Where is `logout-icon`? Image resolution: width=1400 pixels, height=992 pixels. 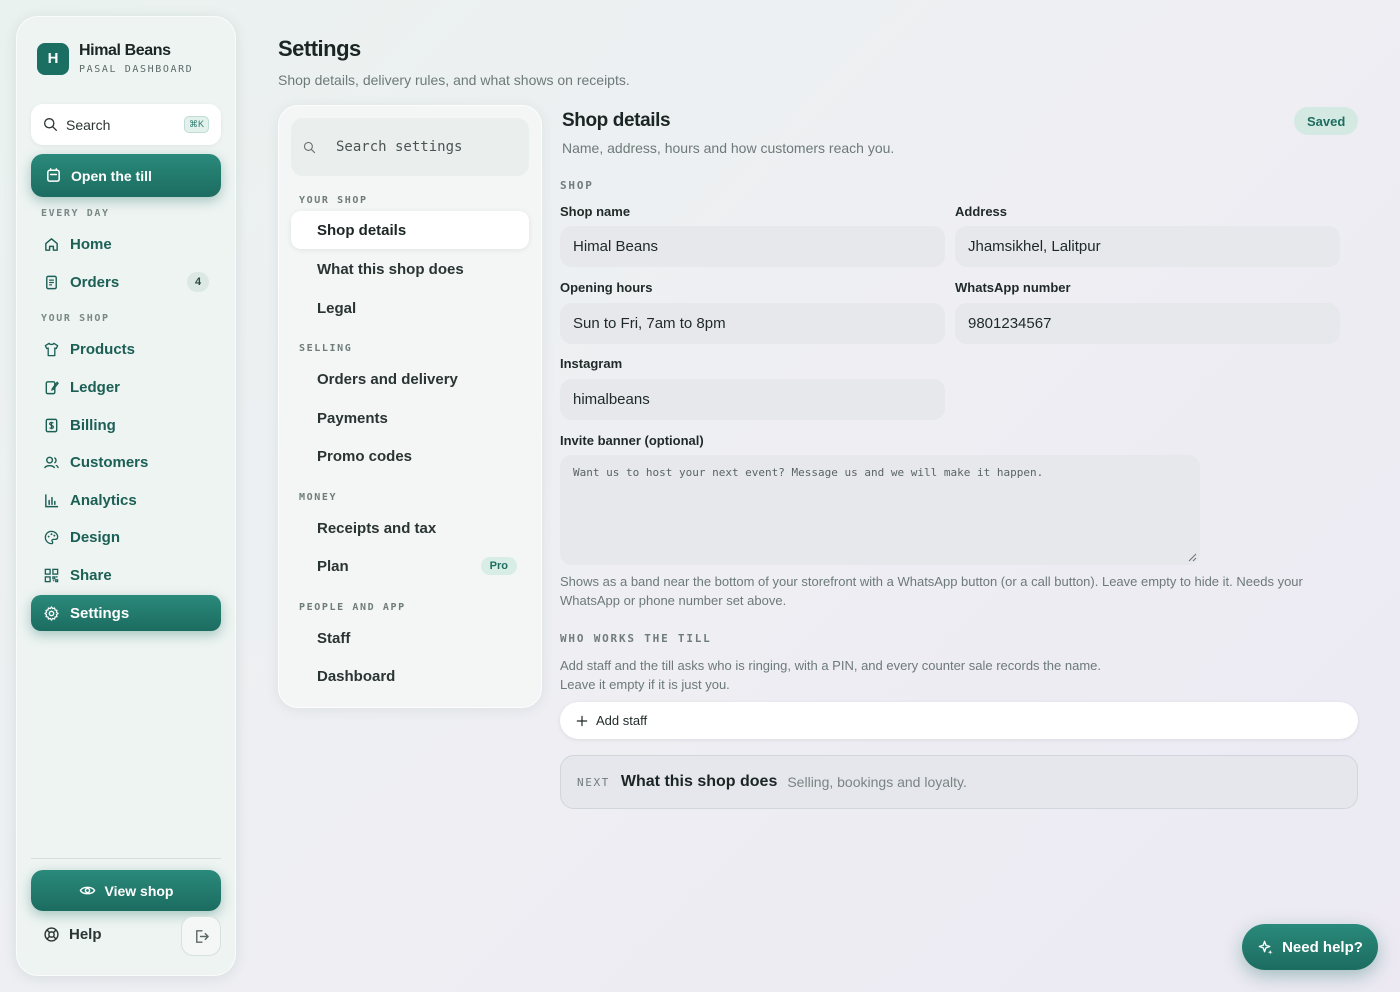
logout-icon is located at coordinates (202, 936).